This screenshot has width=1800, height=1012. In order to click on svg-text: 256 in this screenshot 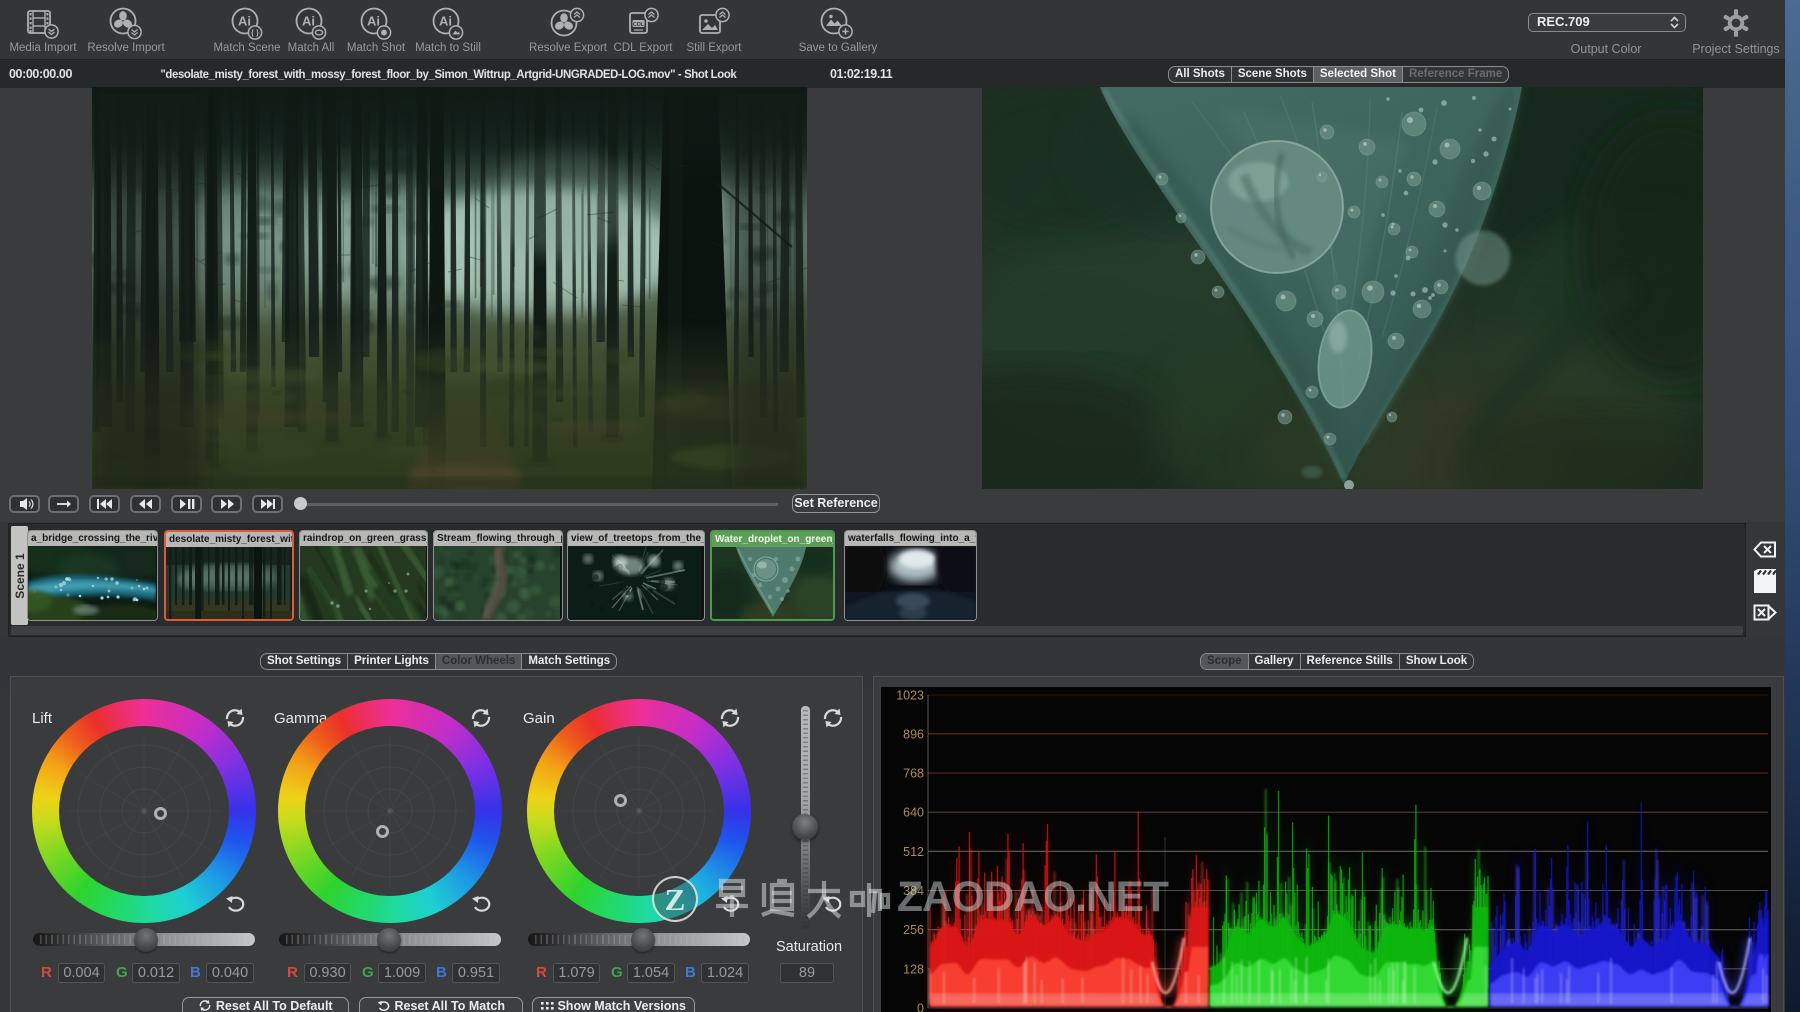, I will do `click(913, 930)`.